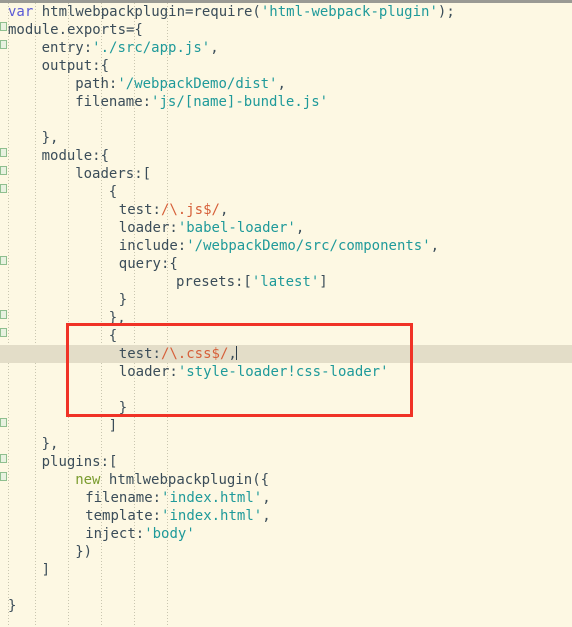 The height and width of the screenshot is (627, 572). I want to click on code-token: path:, so click(96, 84).